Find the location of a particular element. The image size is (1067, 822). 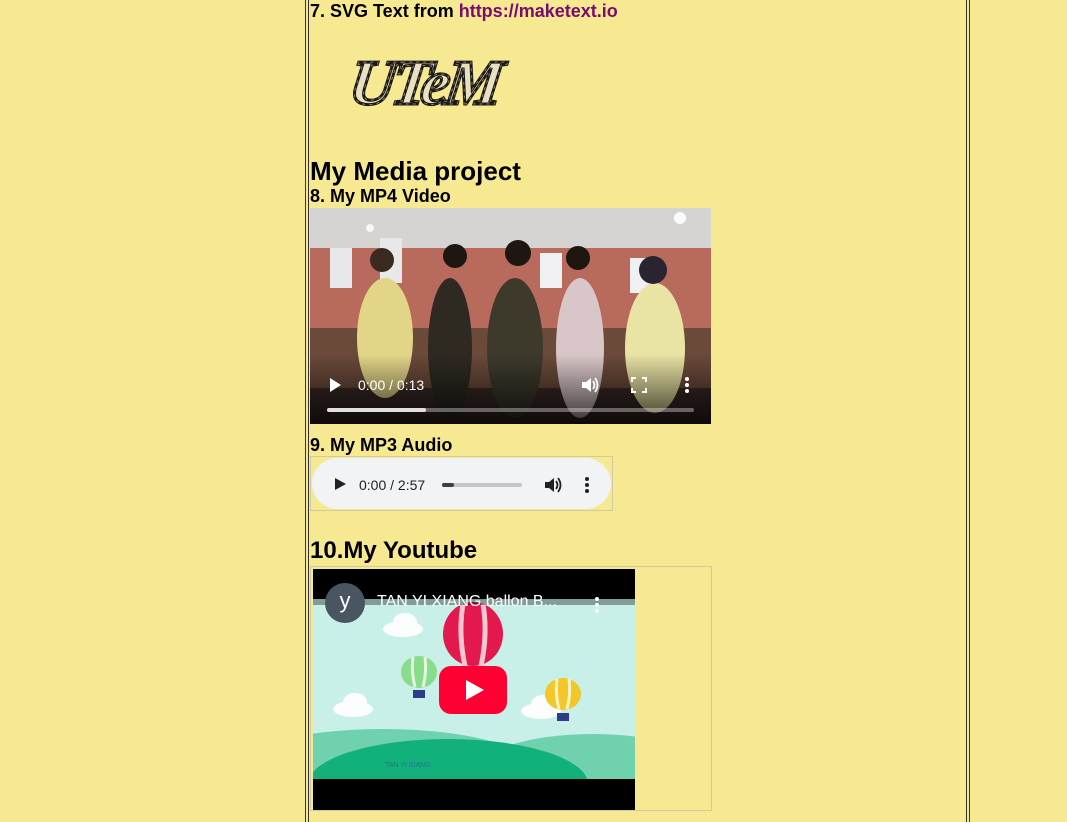

video-seek-bar is located at coordinates (510, 410).